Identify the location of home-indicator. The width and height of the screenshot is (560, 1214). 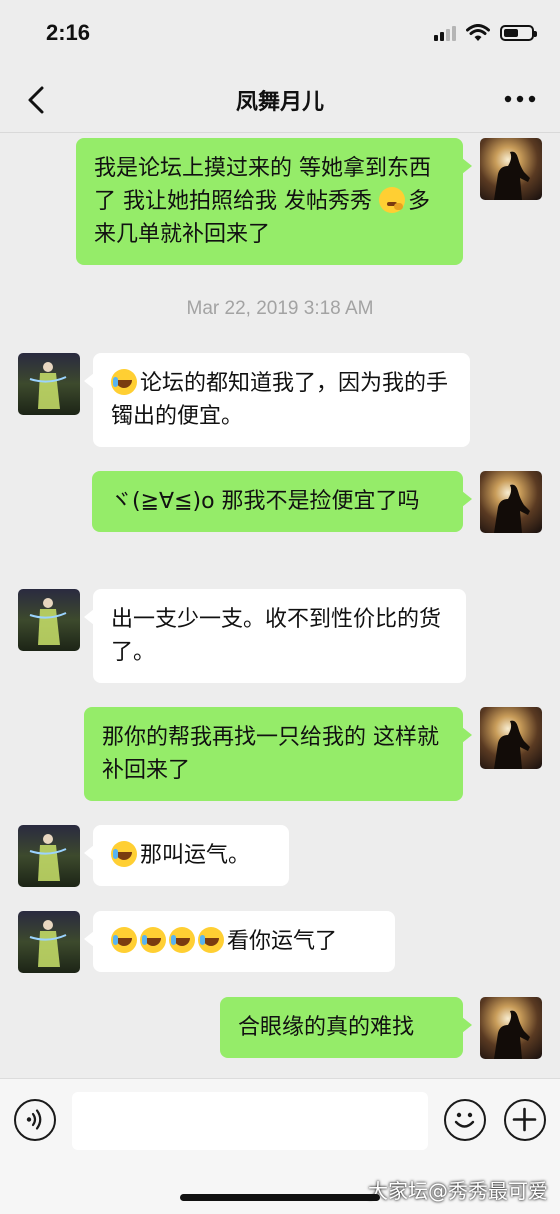
(280, 1197).